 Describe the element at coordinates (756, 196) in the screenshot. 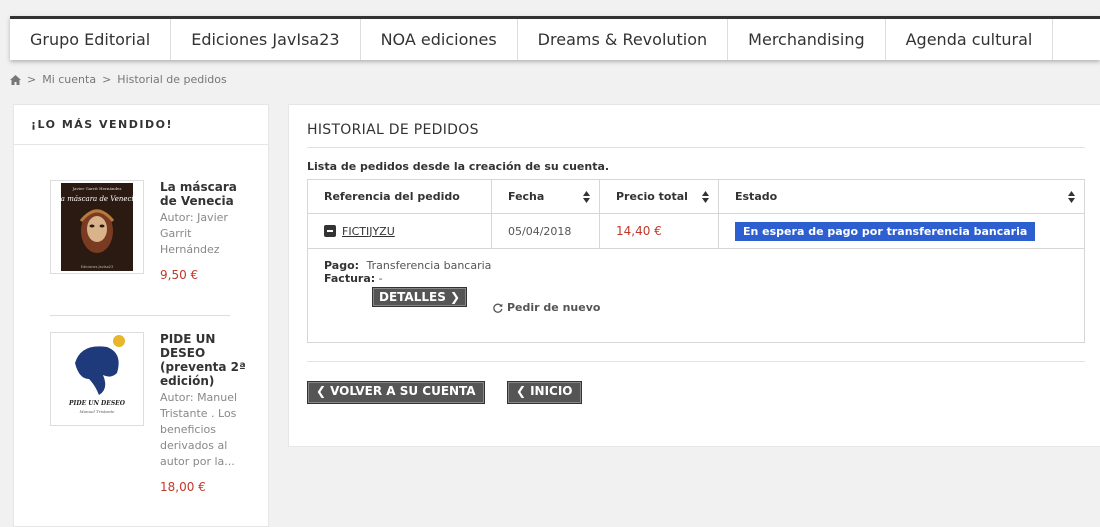

I see `header-label: Estado` at that location.